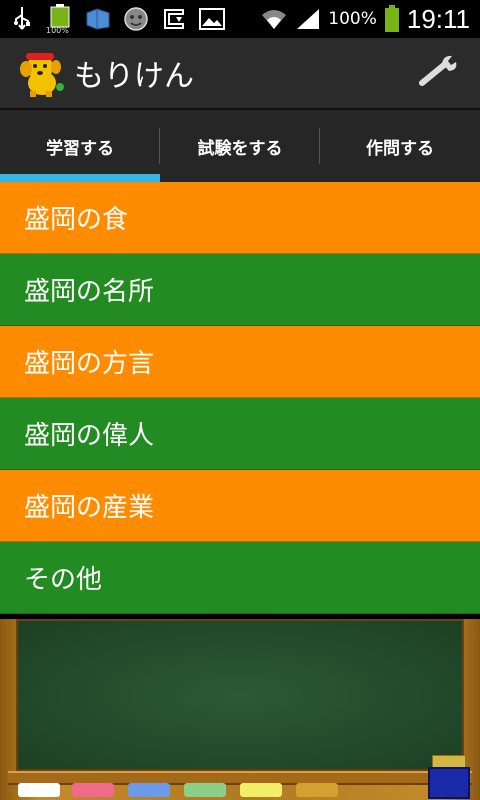 Image resolution: width=480 pixels, height=800 pixels. What do you see at coordinates (89, 508) in the screenshot?
I see `list-item-label: 盛岡の産業` at bounding box center [89, 508].